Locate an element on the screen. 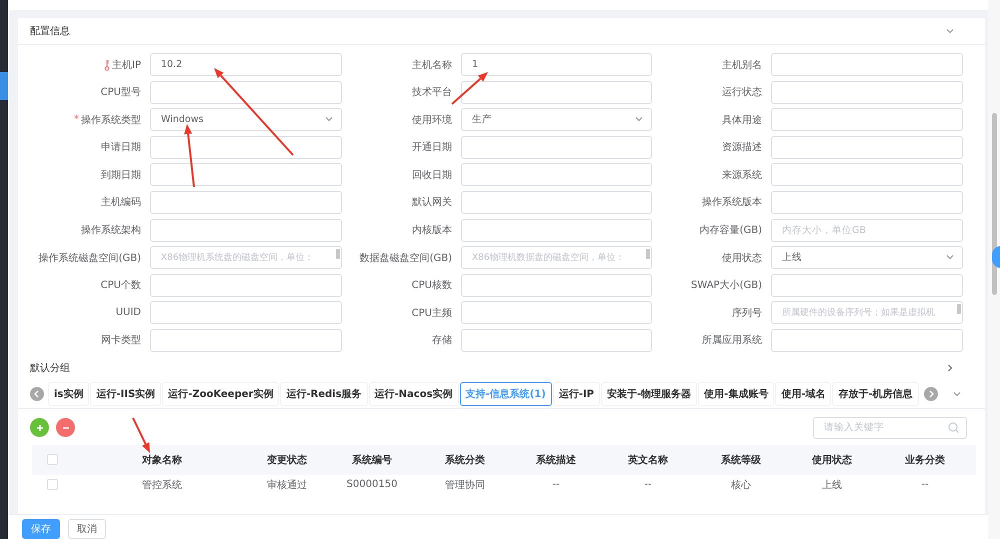 The height and width of the screenshot is (539, 1000). field-label: 使用状态 is located at coordinates (742, 258).